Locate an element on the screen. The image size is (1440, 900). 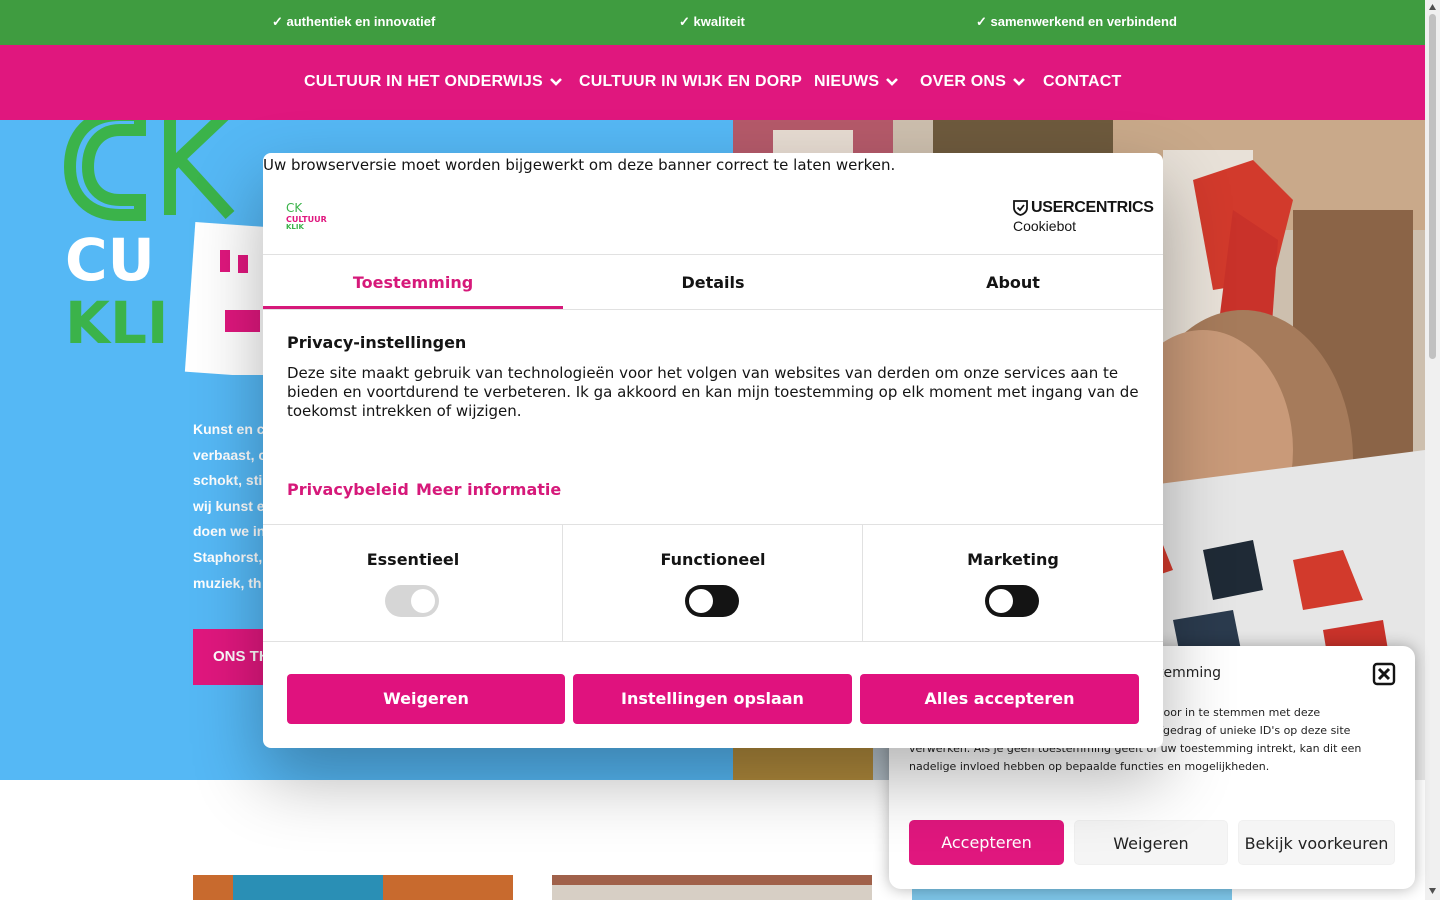
privacy-settings-heading: Privacy-instellingen is located at coordinates (377, 342).